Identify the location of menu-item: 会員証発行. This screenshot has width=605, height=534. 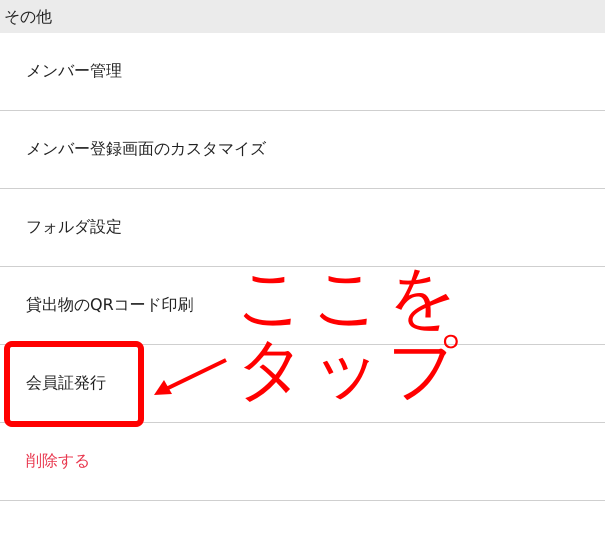
(66, 383).